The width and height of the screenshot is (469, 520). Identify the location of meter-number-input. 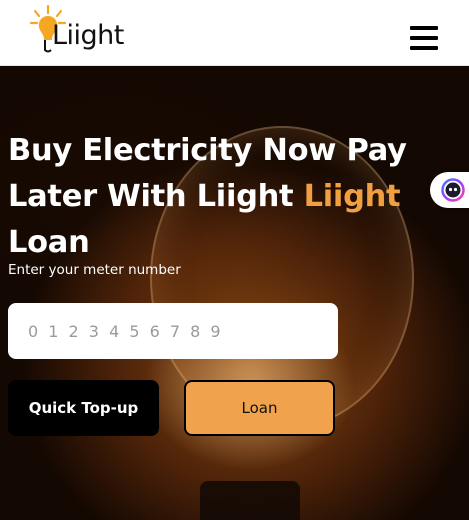
(173, 331).